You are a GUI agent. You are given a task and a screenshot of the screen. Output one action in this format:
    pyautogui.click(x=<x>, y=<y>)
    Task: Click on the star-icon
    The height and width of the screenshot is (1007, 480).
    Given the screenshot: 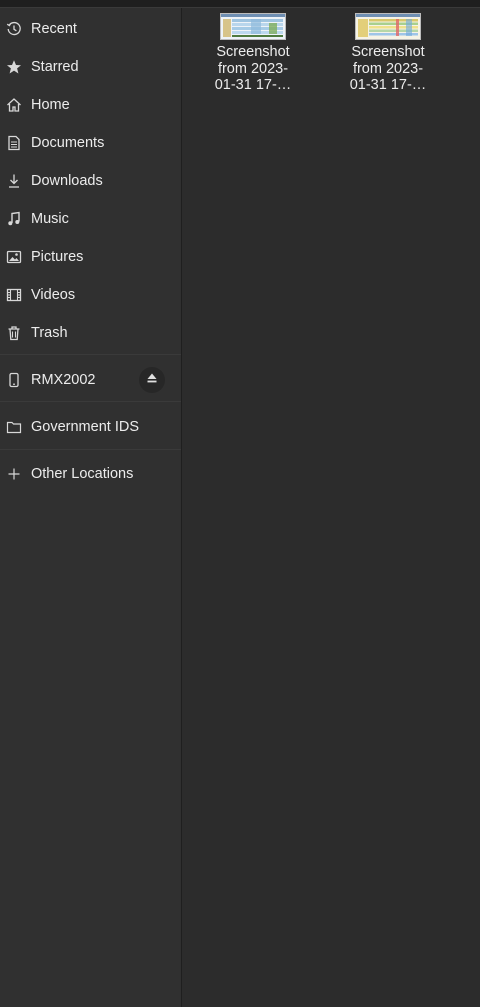 What is the action you would take?
    pyautogui.click(x=14, y=67)
    